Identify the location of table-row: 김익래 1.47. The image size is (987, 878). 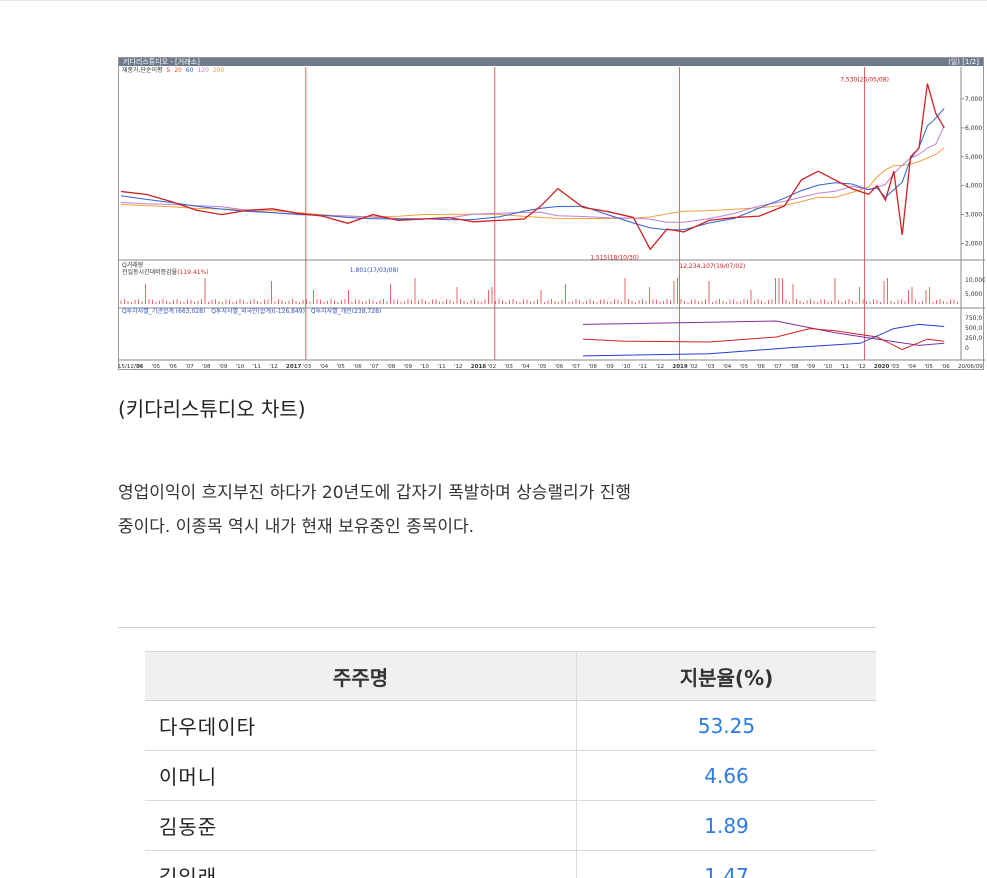
(510, 864).